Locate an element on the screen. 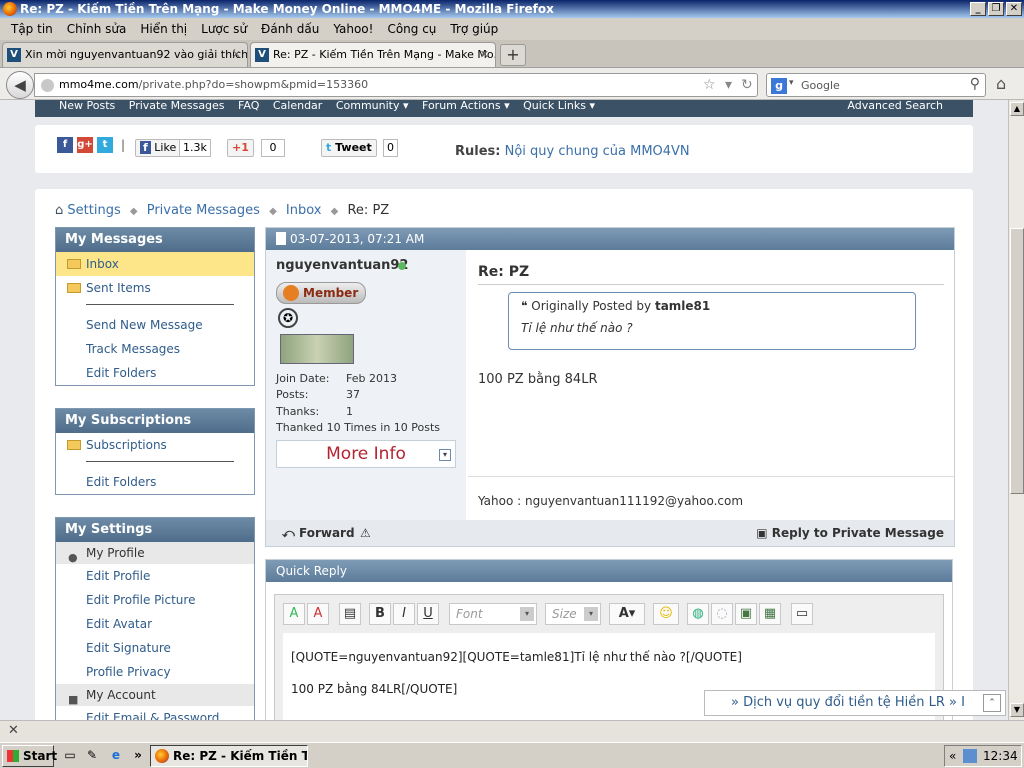 The image size is (1024, 768). engine-dropdown-icon: ▾ is located at coordinates (791, 83).